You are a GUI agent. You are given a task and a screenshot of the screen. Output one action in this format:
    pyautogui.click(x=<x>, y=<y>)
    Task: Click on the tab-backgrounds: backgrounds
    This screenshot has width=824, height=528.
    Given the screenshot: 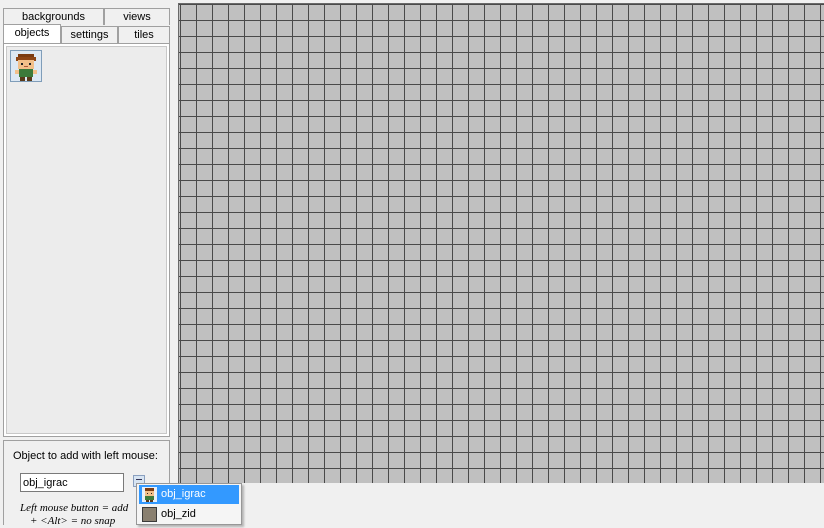 What is the action you would take?
    pyautogui.click(x=53, y=16)
    